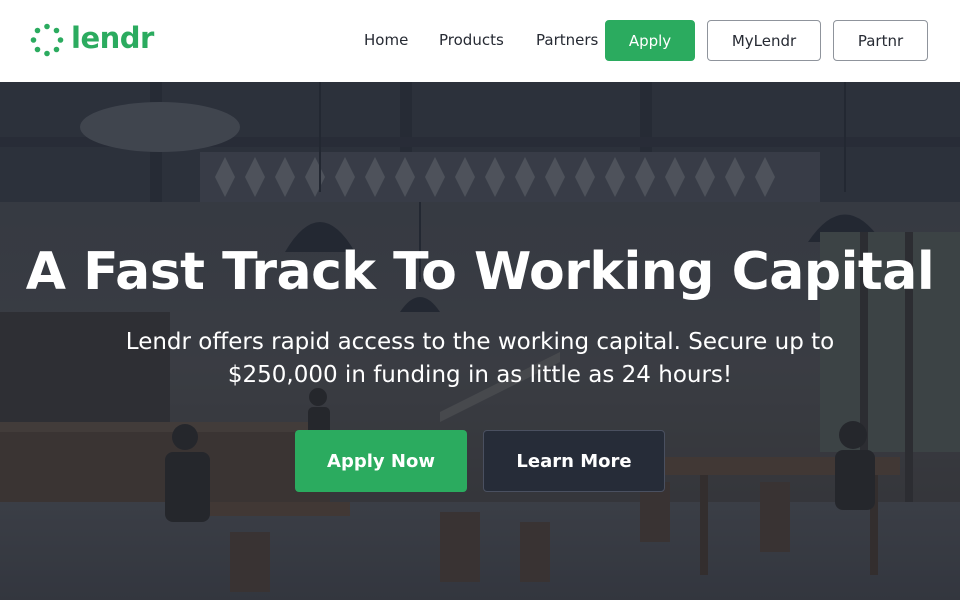 This screenshot has width=960, height=600. What do you see at coordinates (574, 461) in the screenshot?
I see `learn-more-button: Learn More` at bounding box center [574, 461].